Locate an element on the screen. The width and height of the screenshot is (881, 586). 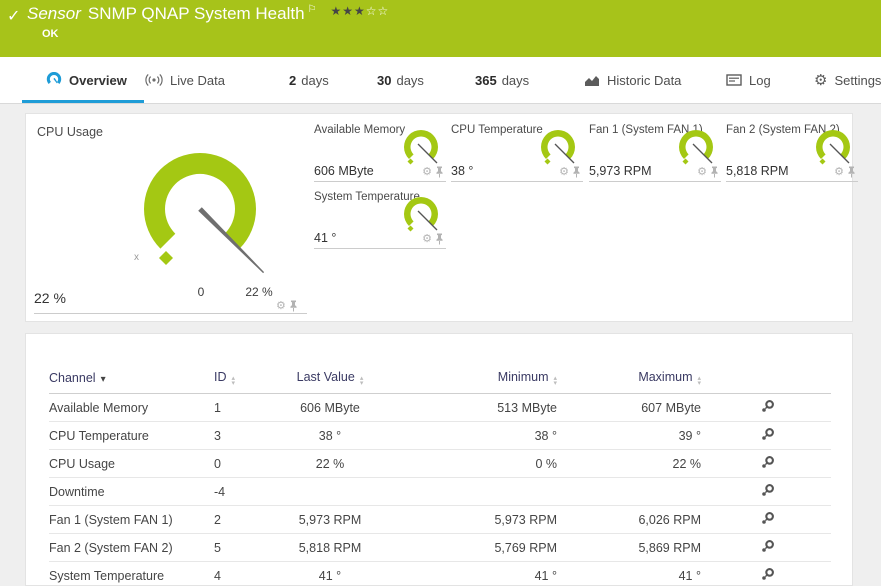
tab-365-days: 365 days is located at coordinates (502, 80).